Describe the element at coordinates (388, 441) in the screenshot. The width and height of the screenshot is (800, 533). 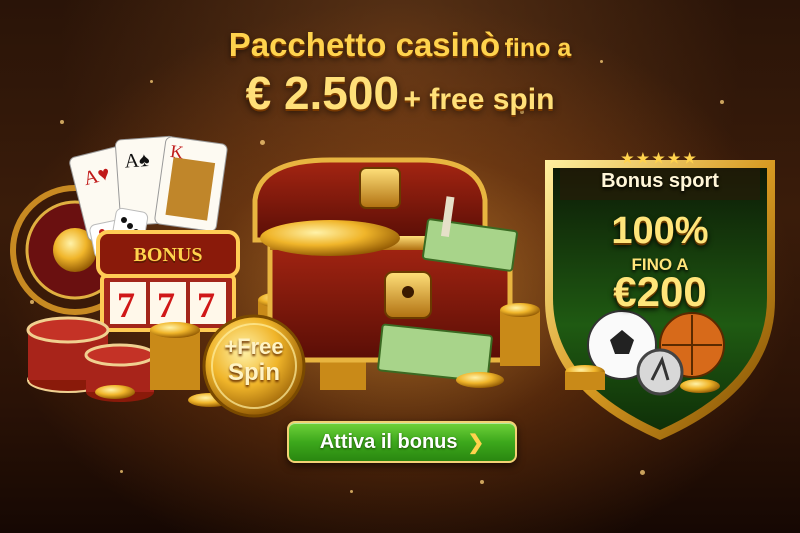
I see `activate-bonus-label: Attiva il bonus` at that location.